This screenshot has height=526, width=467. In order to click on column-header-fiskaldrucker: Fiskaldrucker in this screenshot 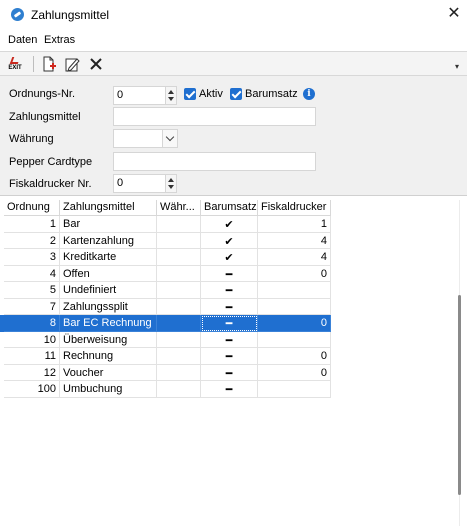, I will do `click(294, 208)`.